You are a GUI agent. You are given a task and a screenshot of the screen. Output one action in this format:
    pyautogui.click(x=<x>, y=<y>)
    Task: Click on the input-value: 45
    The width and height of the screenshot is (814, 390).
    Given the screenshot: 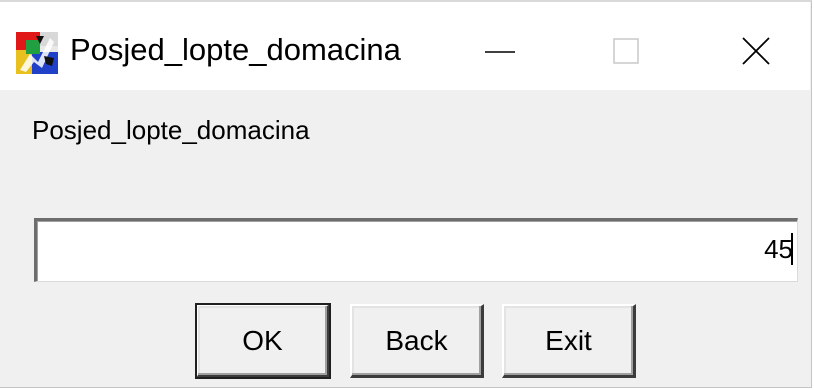 What is the action you would take?
    pyautogui.click(x=778, y=249)
    